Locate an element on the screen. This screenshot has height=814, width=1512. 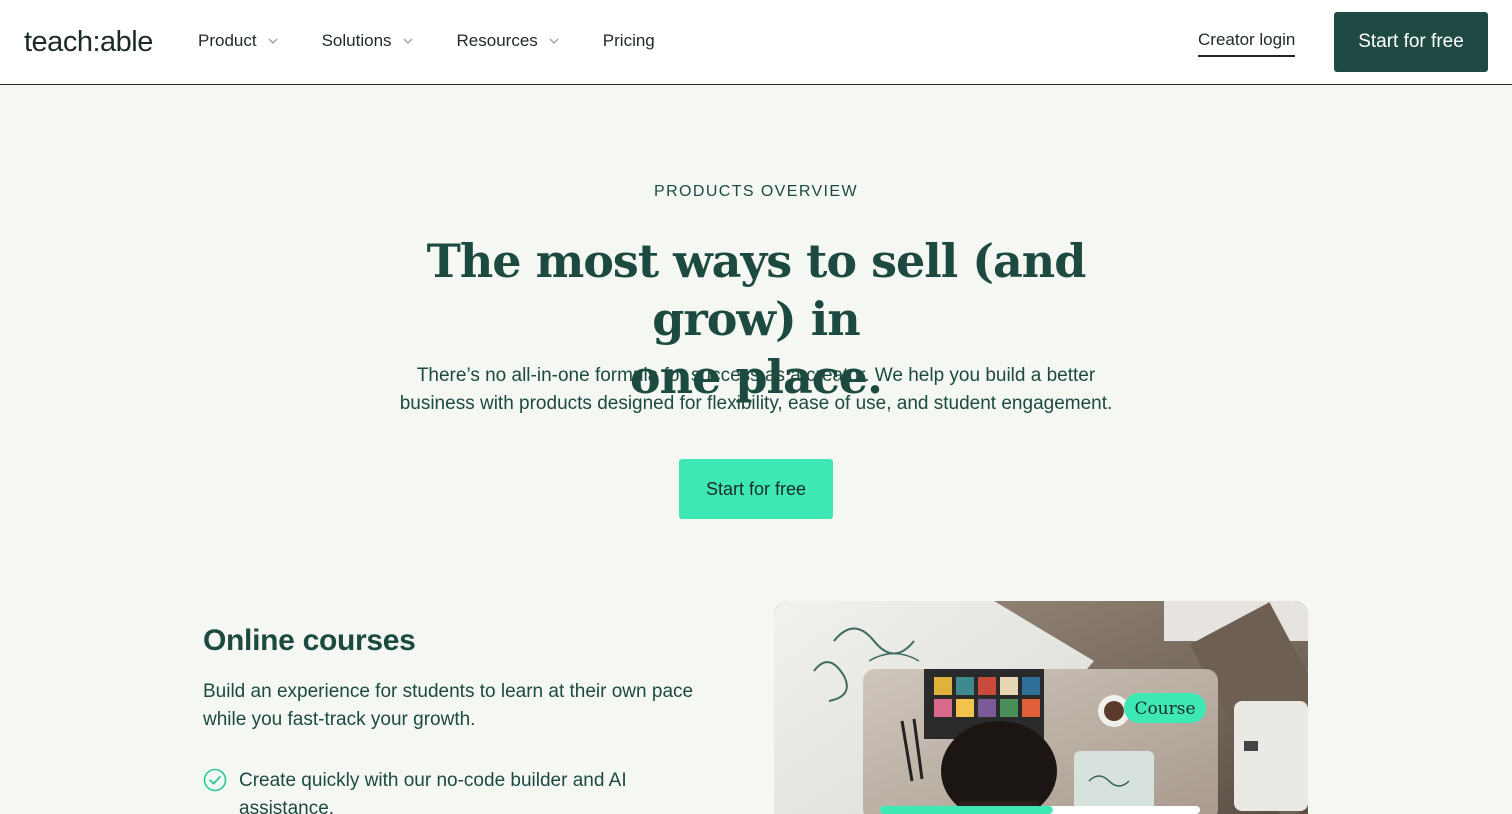
creator-login-link: Creator login is located at coordinates (1247, 43).